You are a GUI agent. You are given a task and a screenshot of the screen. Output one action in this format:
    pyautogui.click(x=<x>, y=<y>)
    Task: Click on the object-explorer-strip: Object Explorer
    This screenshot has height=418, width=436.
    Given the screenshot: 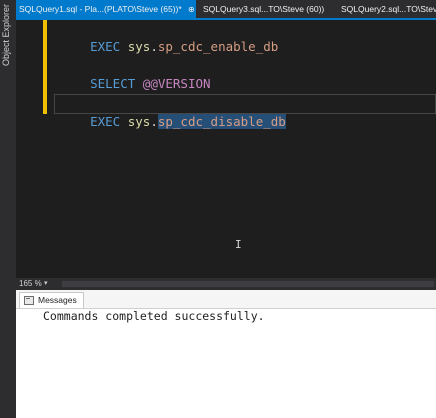 What is the action you would take?
    pyautogui.click(x=8, y=145)
    